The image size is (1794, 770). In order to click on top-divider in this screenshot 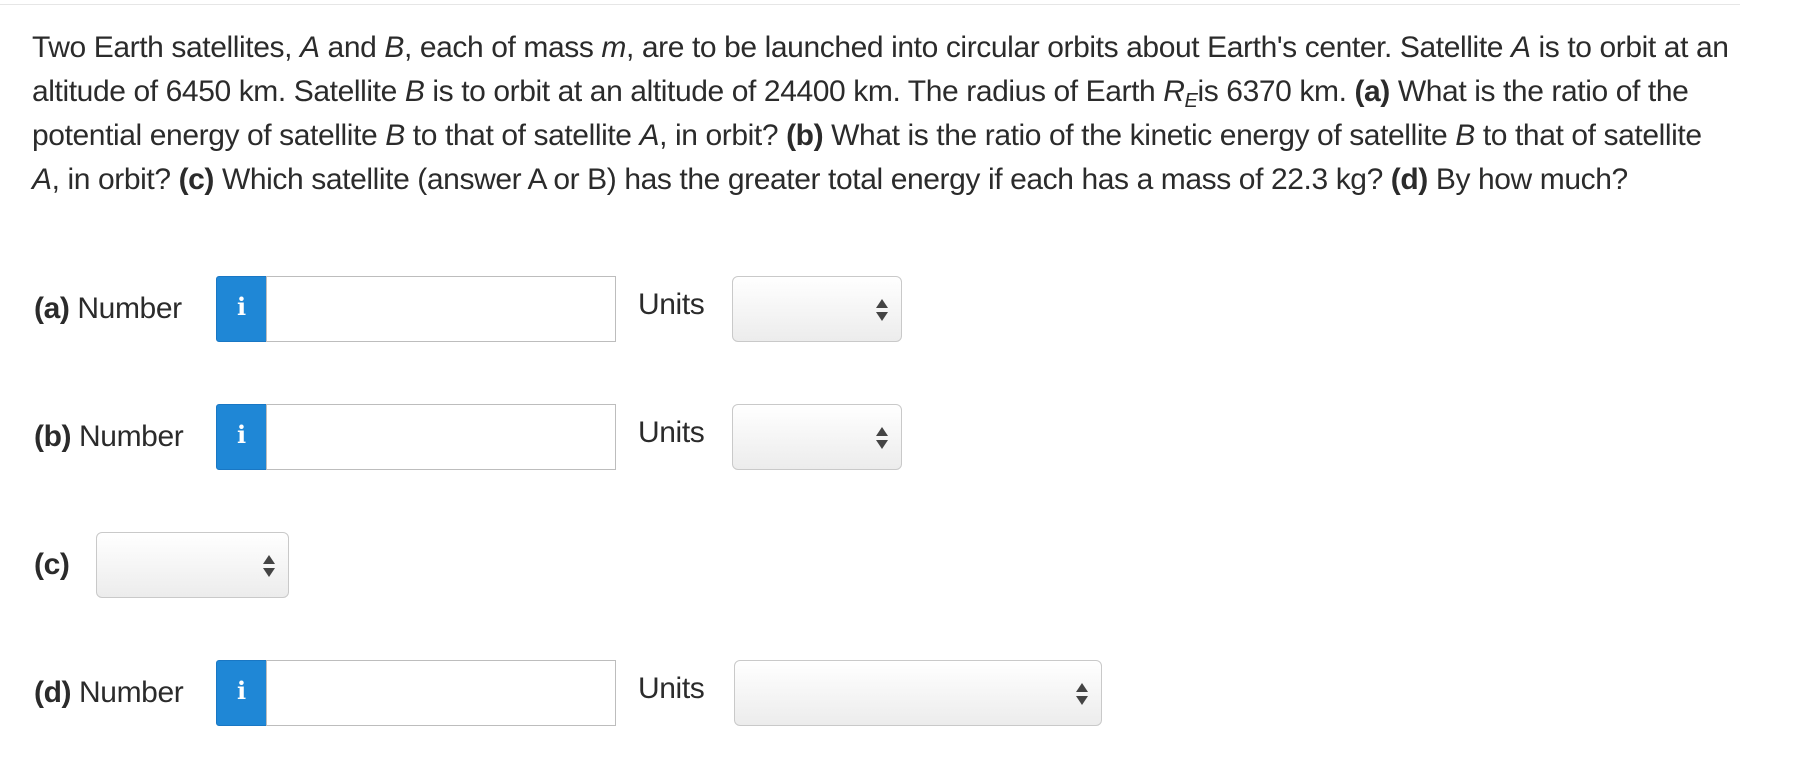, I will do `click(870, 4)`.